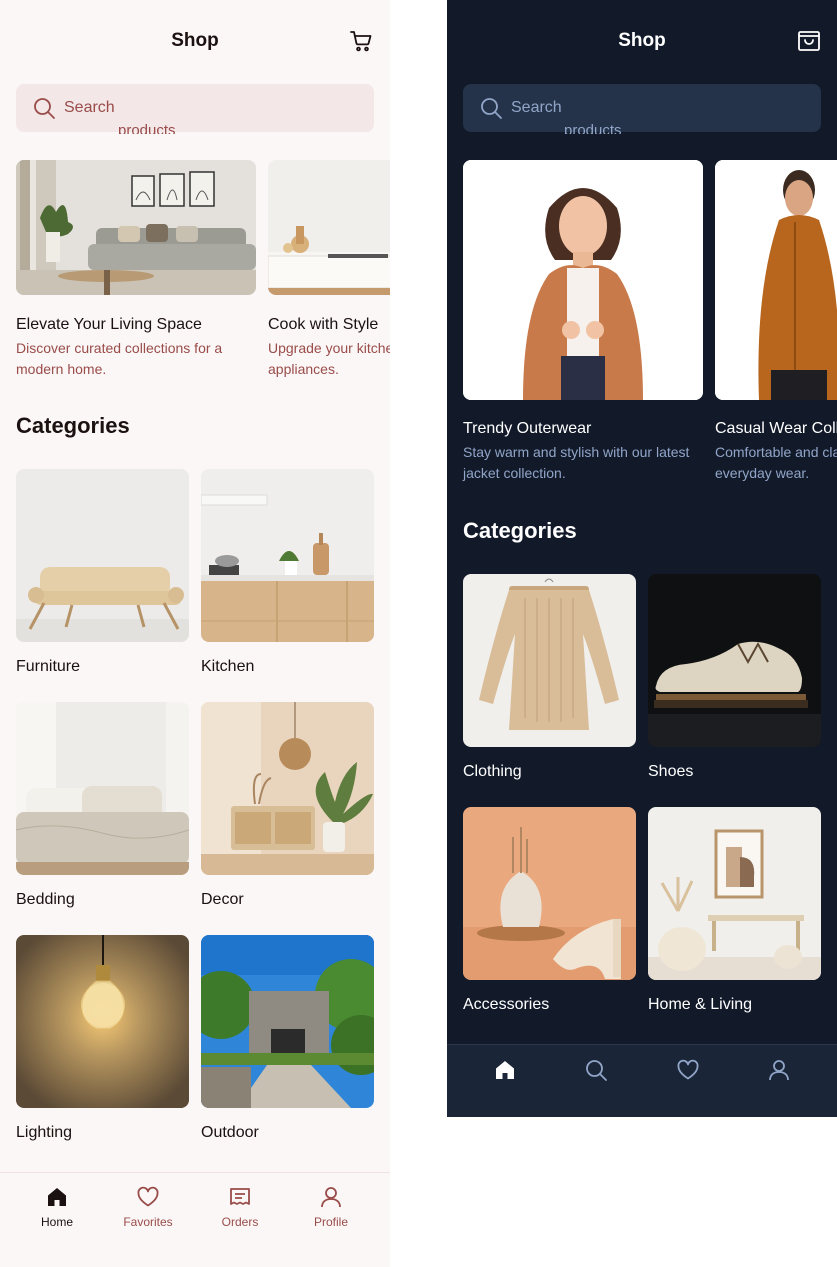 The width and height of the screenshot is (837, 1267). What do you see at coordinates (136, 227) in the screenshot?
I see `living-room-image` at bounding box center [136, 227].